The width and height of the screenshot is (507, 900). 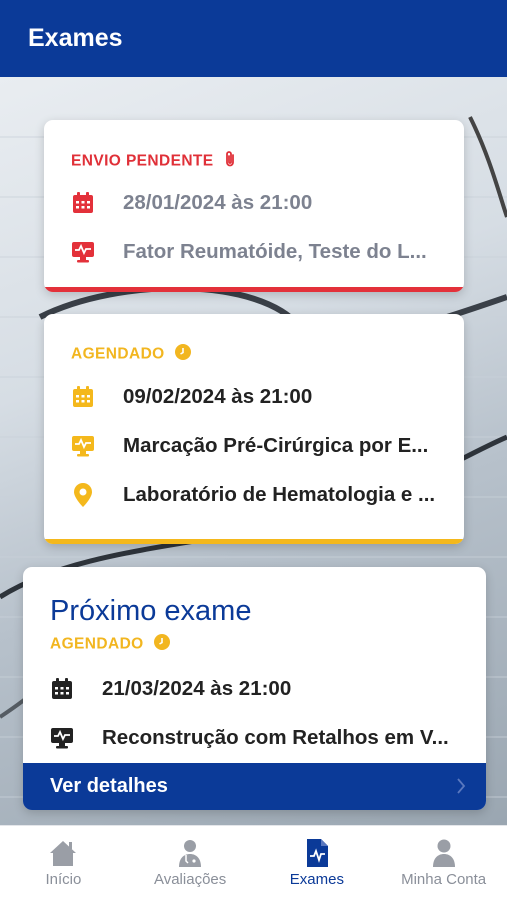 I want to click on tab-label: Início, so click(x=63, y=879).